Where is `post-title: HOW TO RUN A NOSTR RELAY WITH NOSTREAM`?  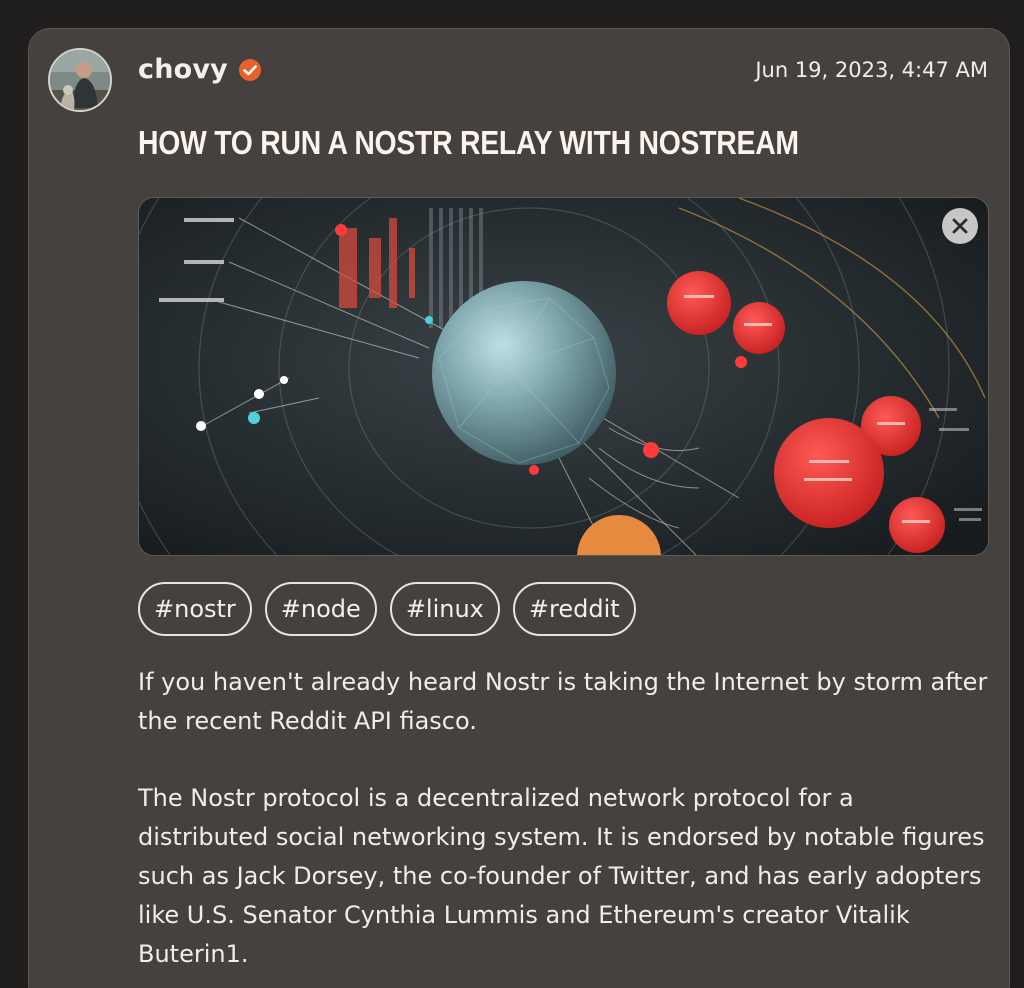
post-title: HOW TO RUN A NOSTR RELAY WITH NOSTREAM is located at coordinates (468, 142).